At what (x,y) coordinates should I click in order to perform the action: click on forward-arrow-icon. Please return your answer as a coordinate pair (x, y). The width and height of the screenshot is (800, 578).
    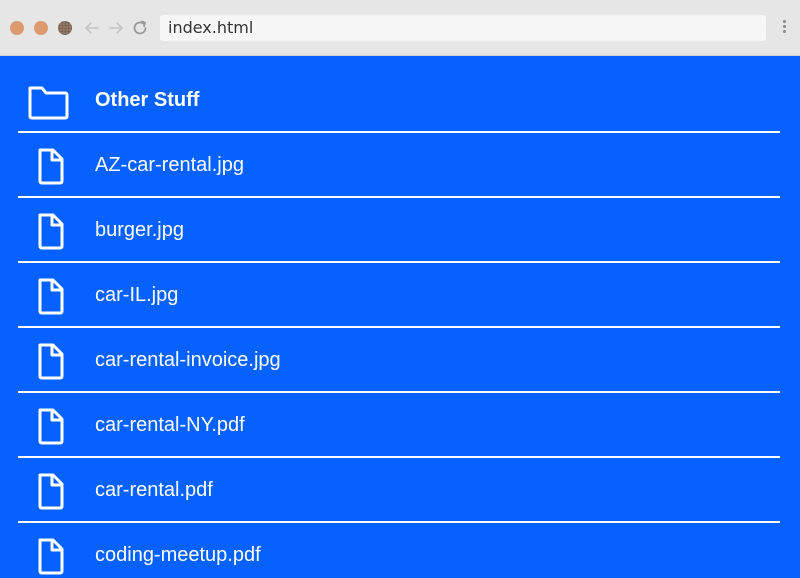
    Looking at the image, I should click on (116, 28).